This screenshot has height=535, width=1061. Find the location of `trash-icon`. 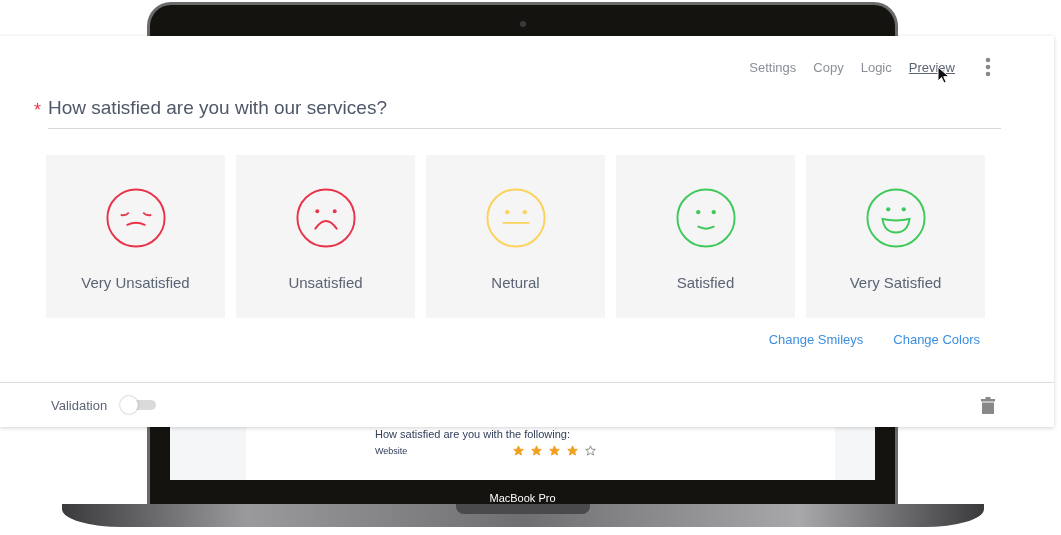

trash-icon is located at coordinates (988, 405).